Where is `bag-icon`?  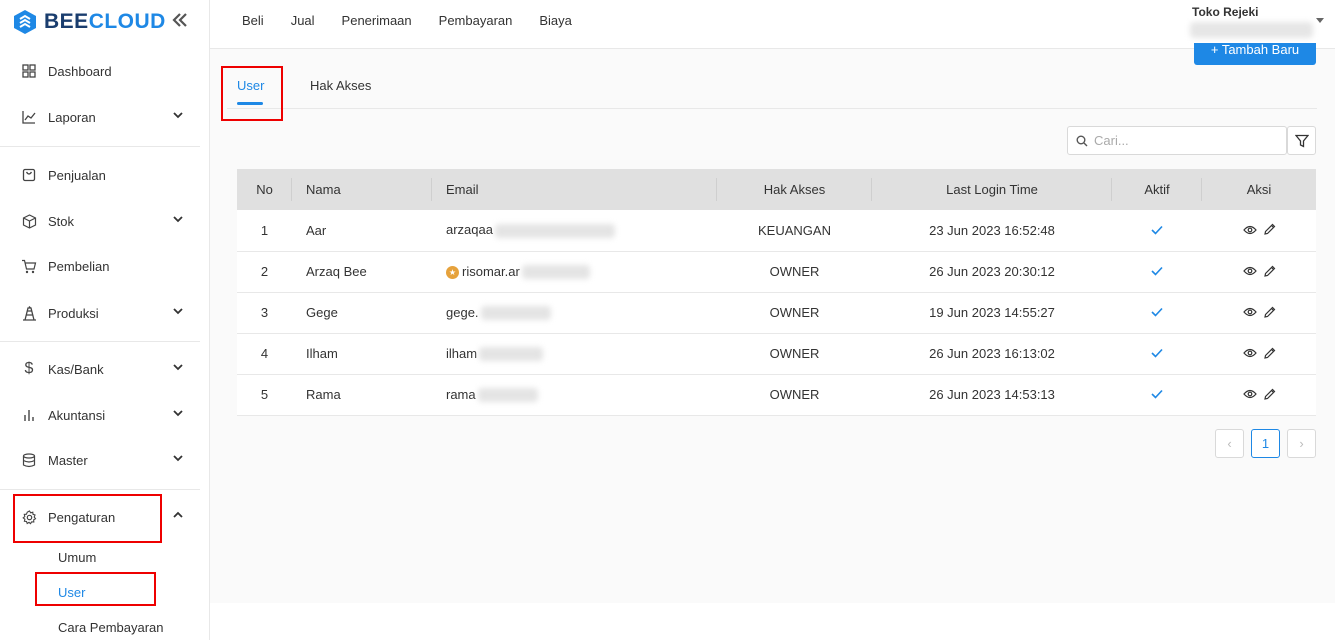
bag-icon is located at coordinates (29, 175).